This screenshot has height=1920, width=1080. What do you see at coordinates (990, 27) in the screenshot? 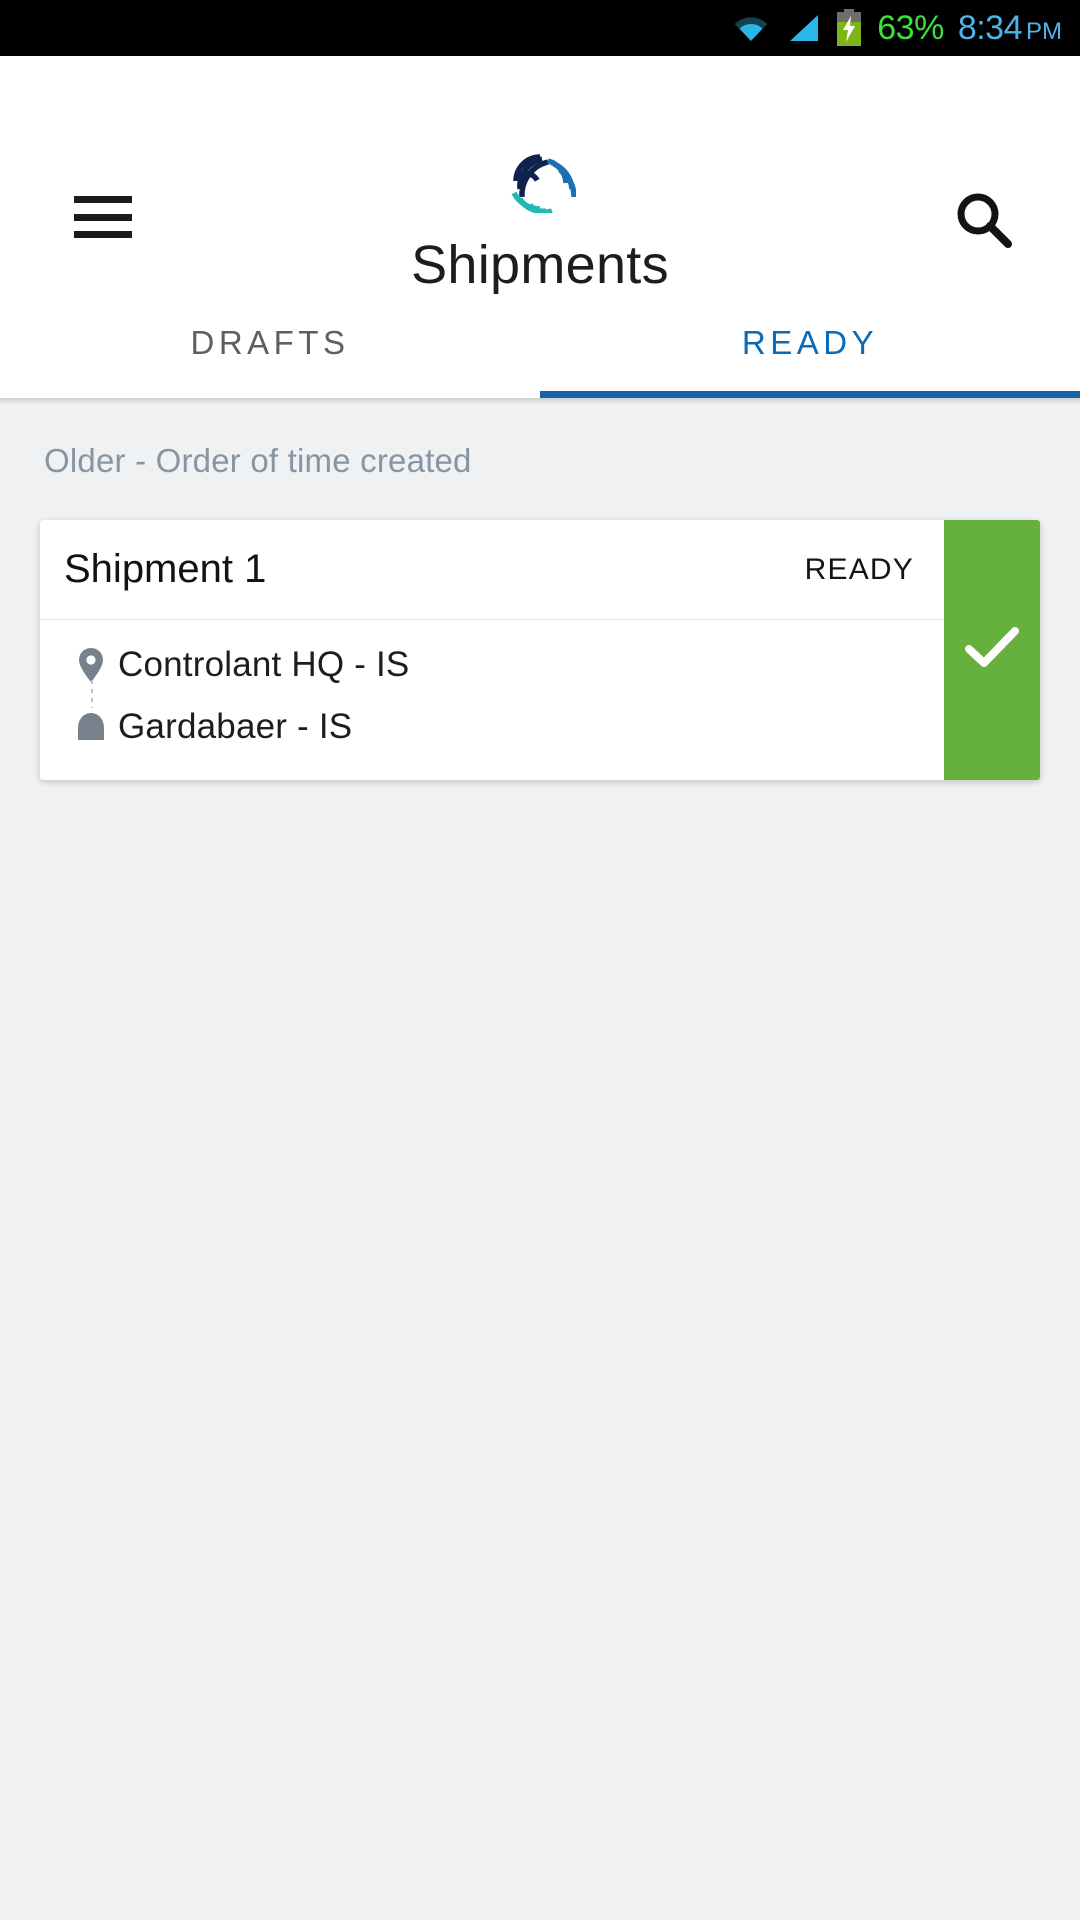
I see `clock-time: 8:34` at bounding box center [990, 27].